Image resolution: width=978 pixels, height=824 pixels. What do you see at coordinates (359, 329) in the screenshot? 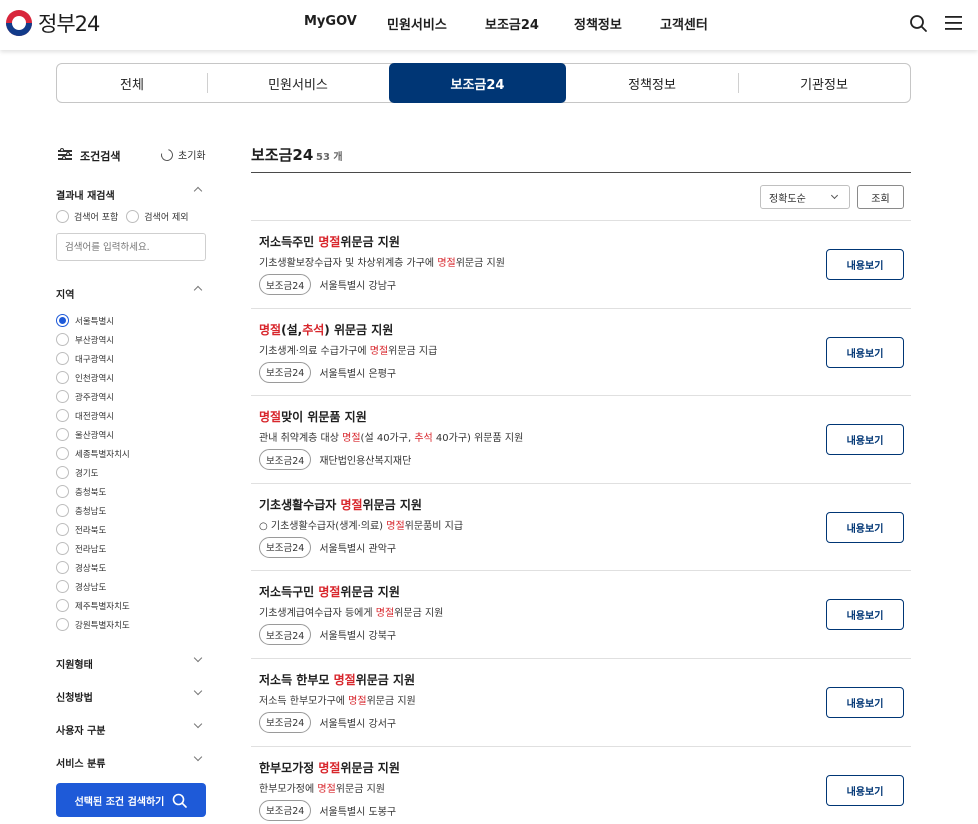
I see `text-segment: ) 위문금 지원` at bounding box center [359, 329].